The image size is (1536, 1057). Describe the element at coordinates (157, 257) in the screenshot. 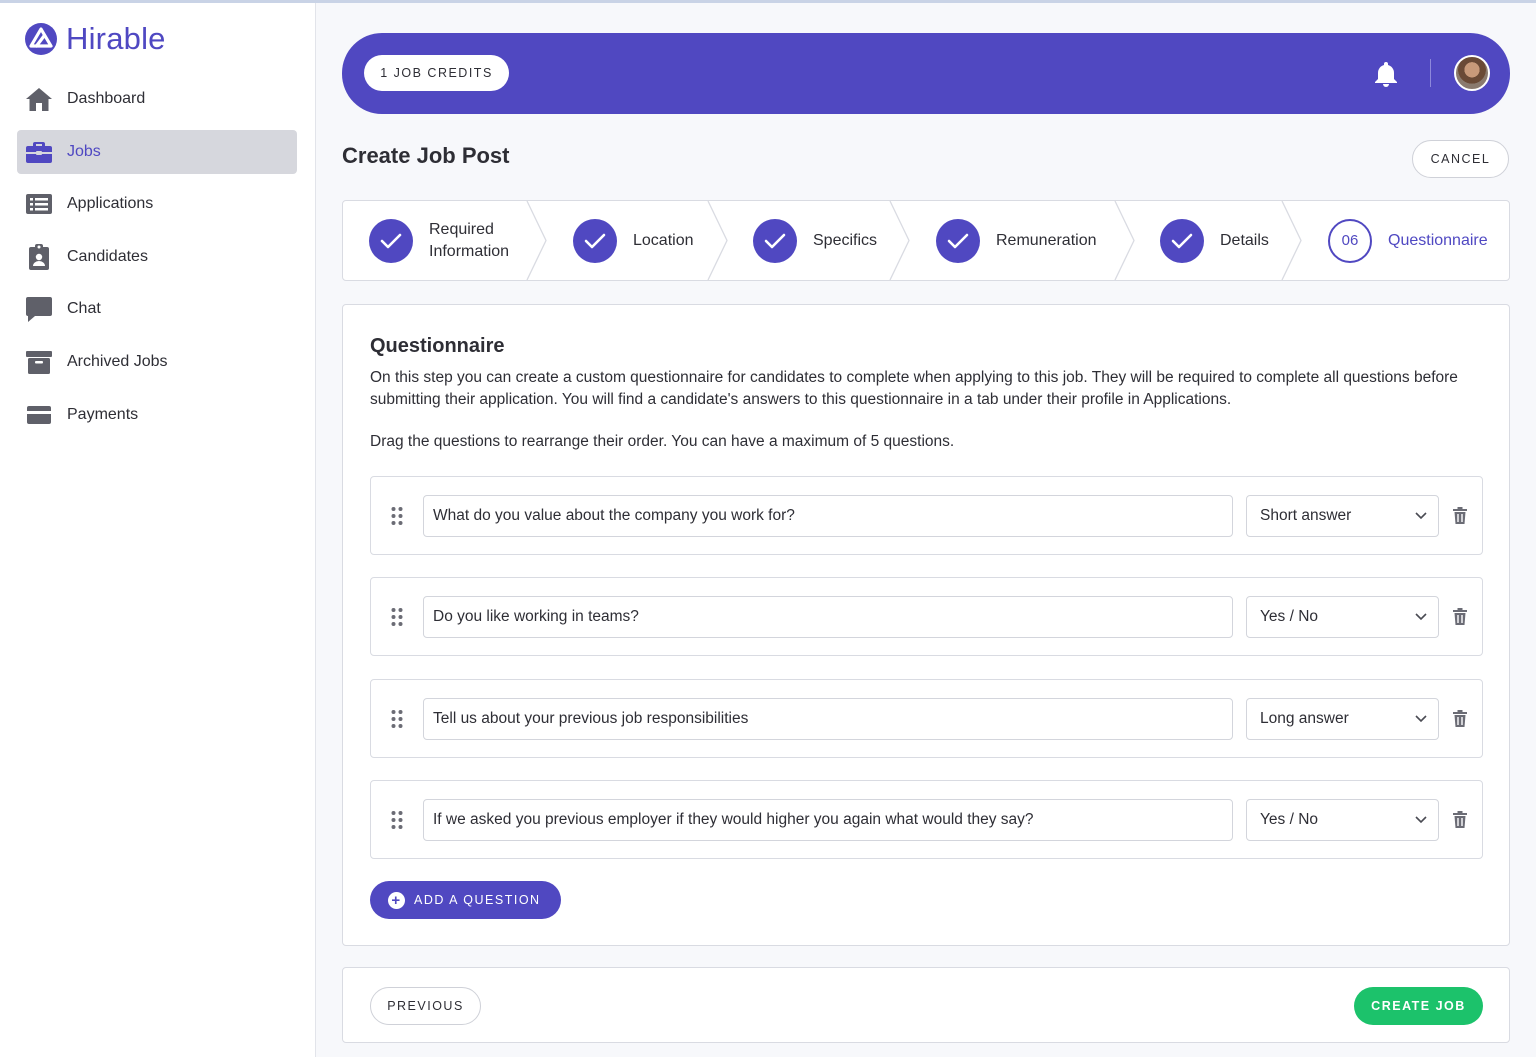

I see `sidebar-item-candidates: Candidates` at that location.